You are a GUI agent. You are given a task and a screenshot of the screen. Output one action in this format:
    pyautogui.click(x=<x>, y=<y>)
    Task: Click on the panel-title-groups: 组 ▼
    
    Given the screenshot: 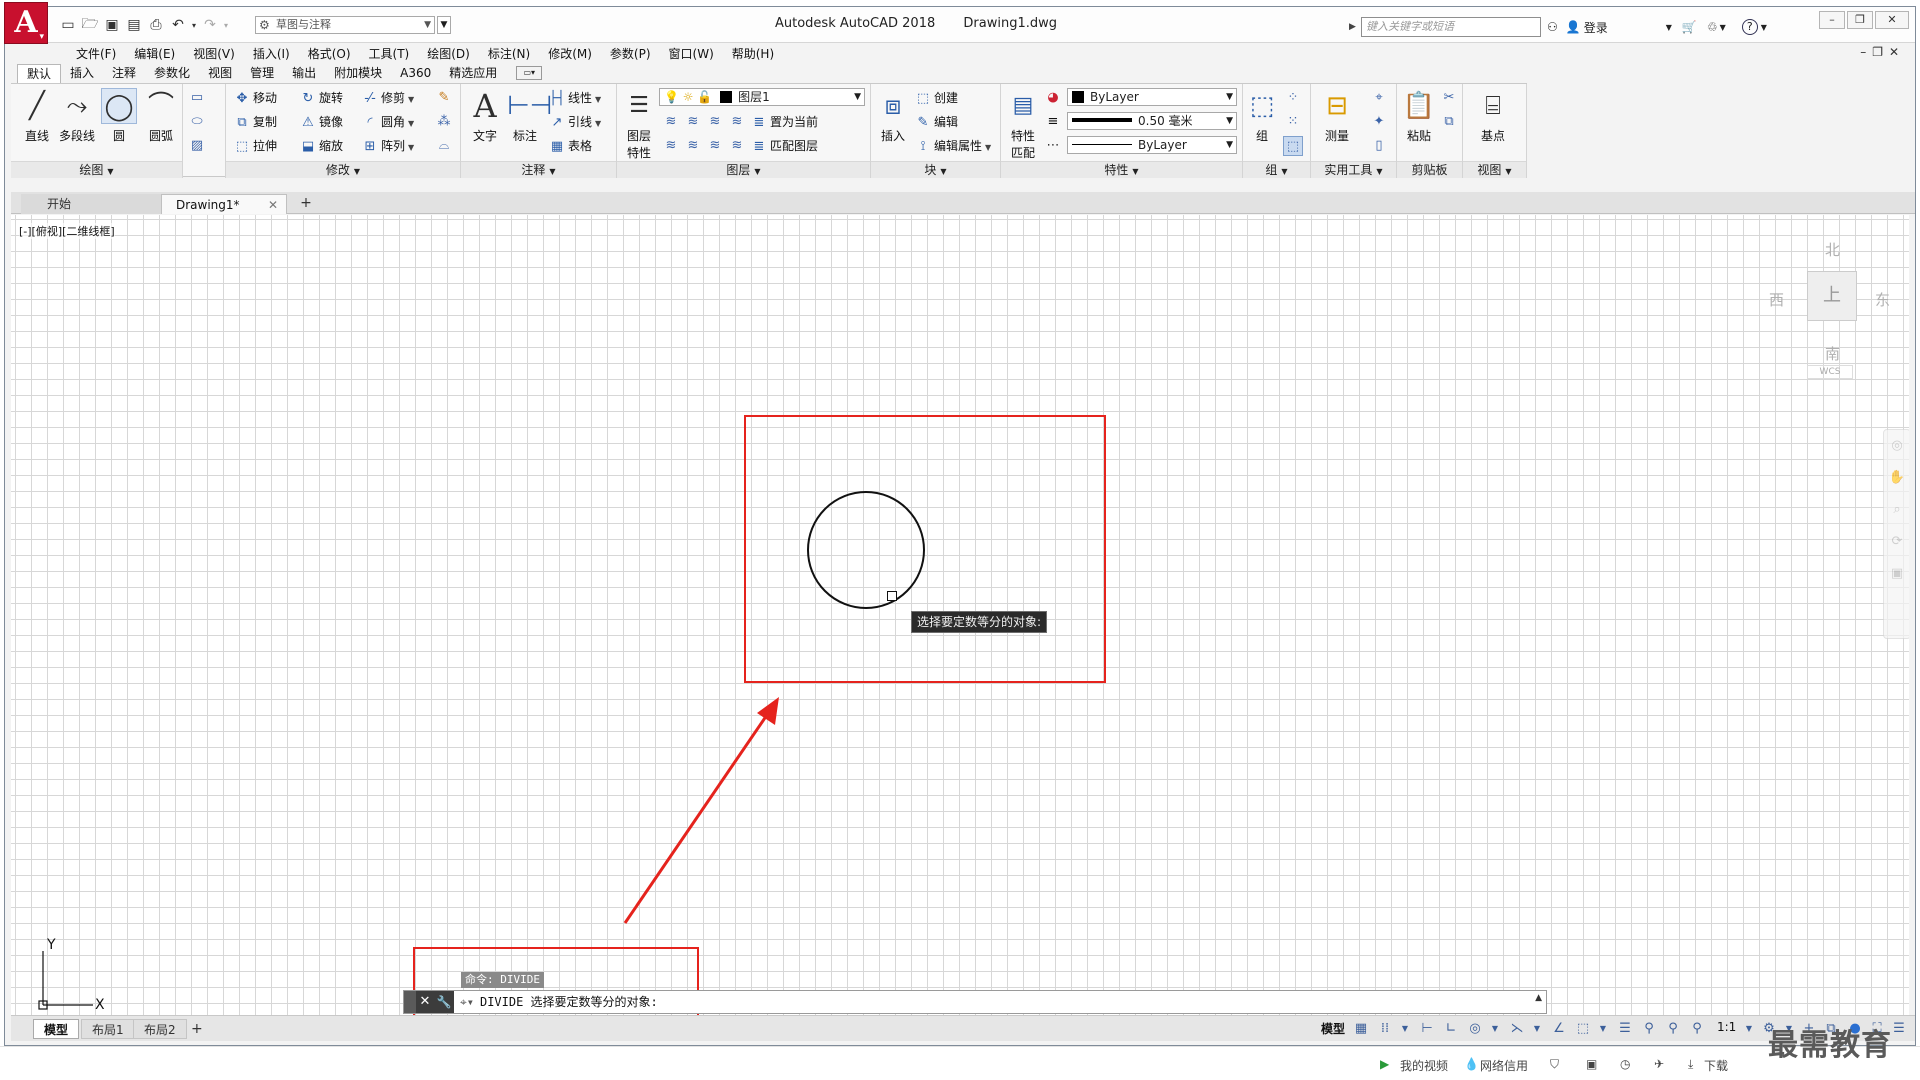 What is the action you would take?
    pyautogui.click(x=1276, y=169)
    